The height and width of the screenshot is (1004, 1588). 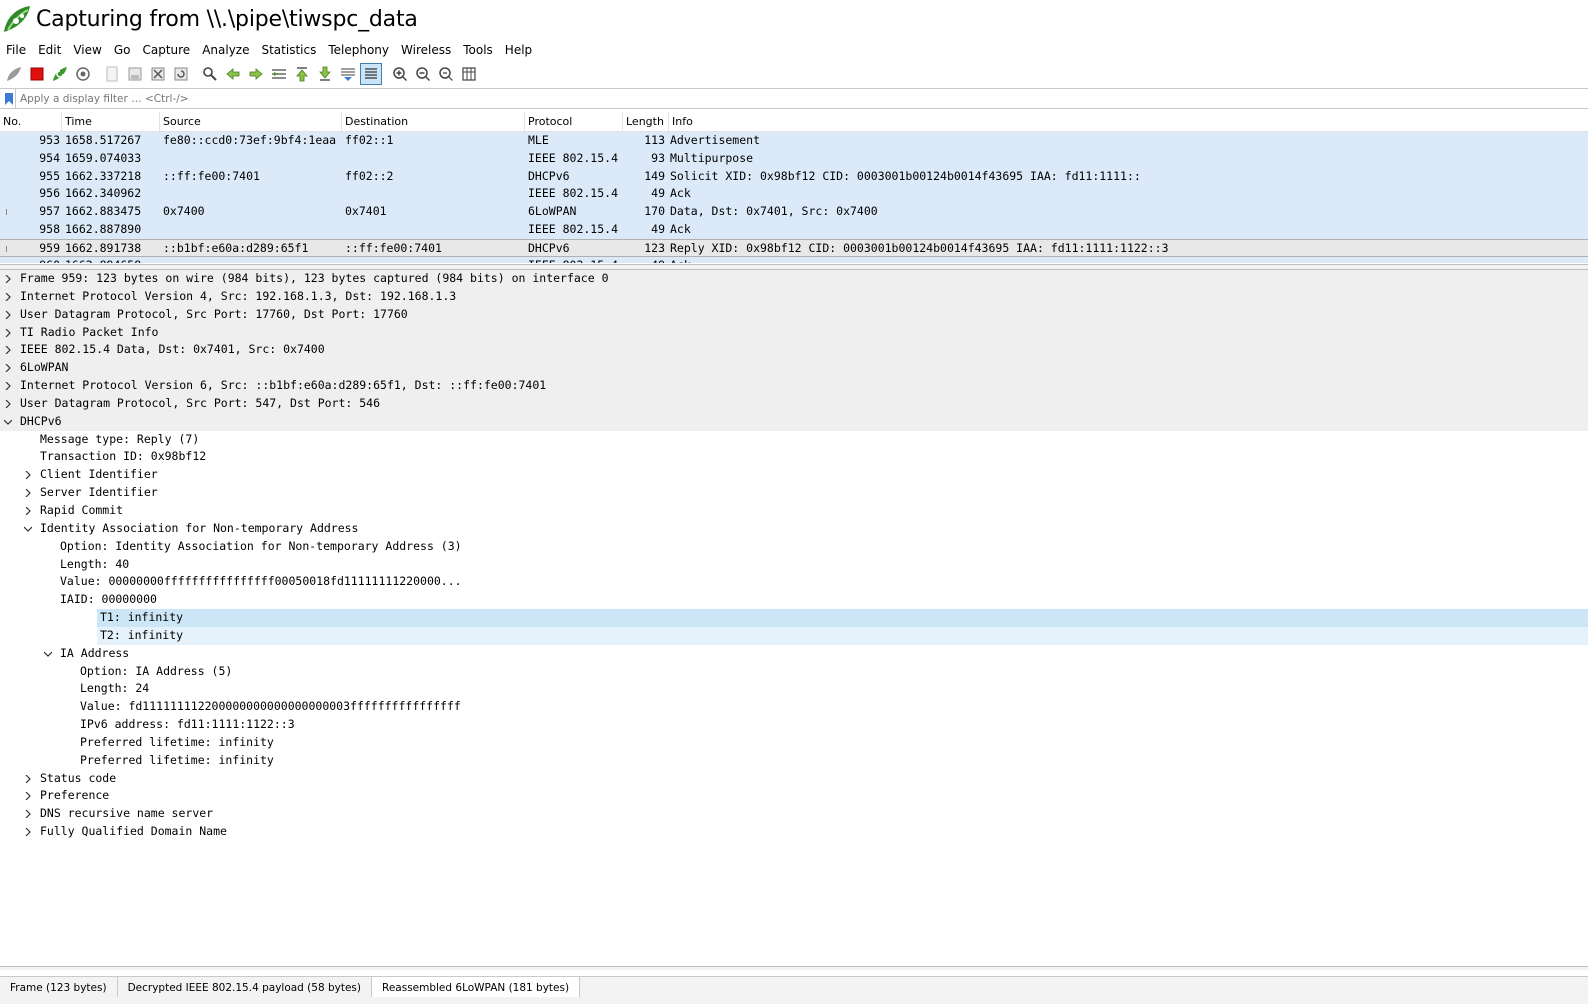 I want to click on detail-row: Length: 40, so click(x=794, y=565).